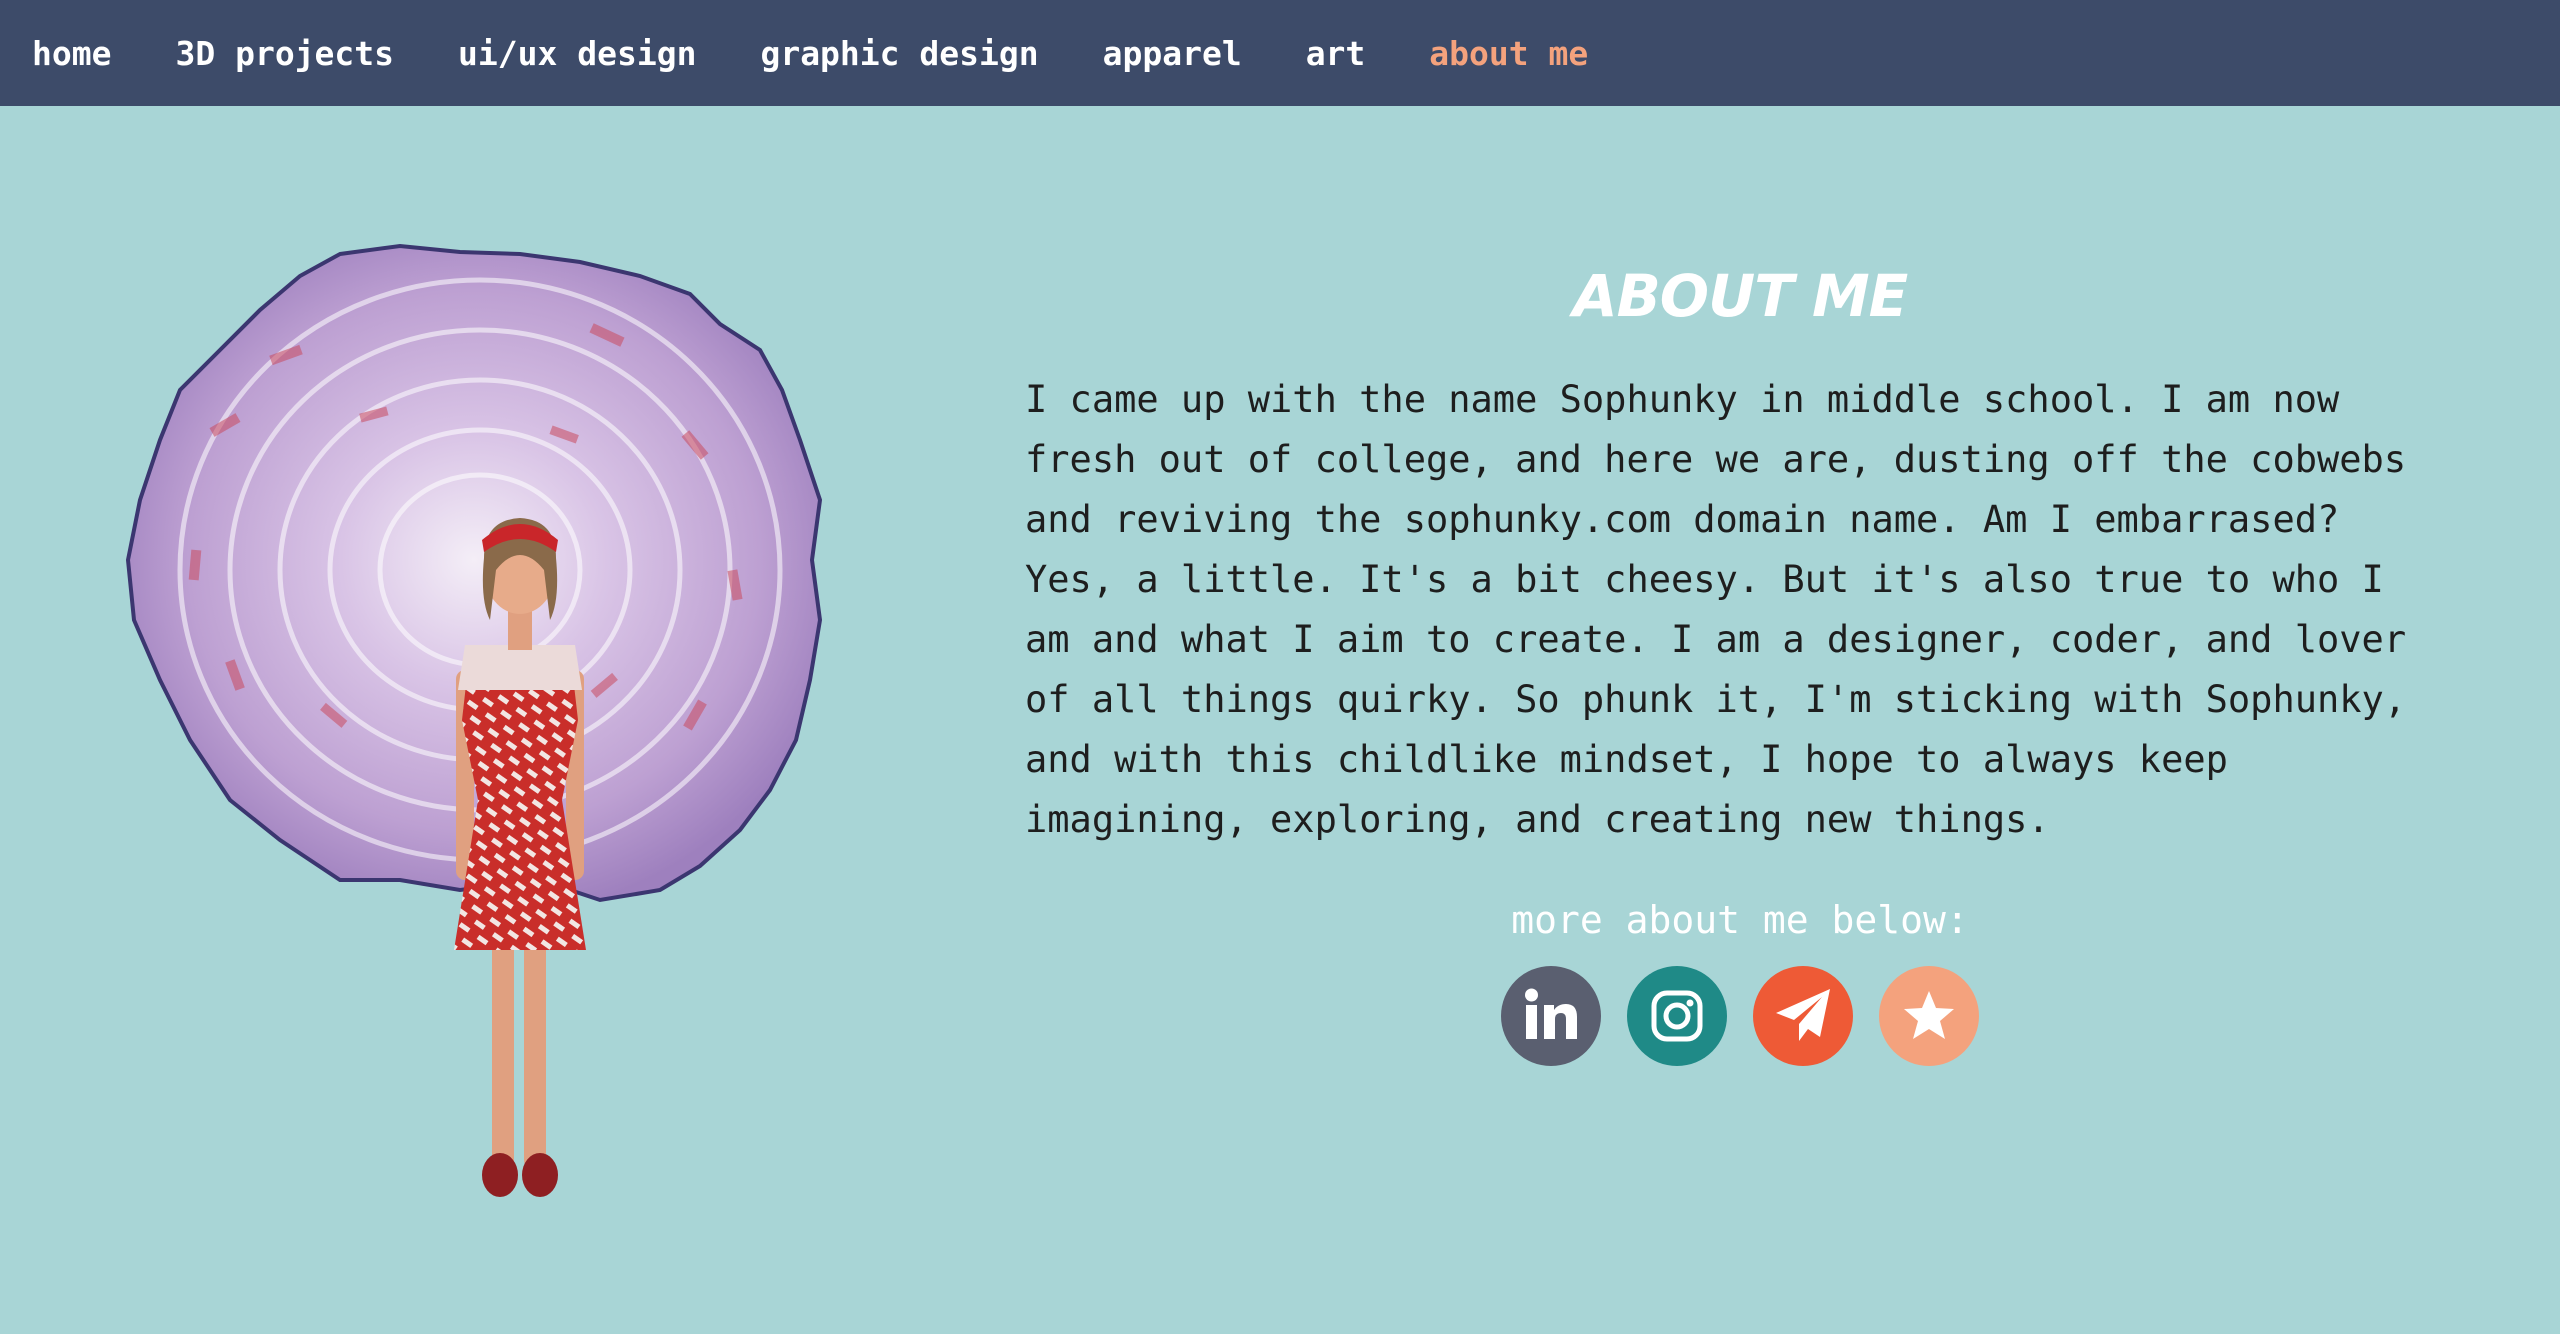 The width and height of the screenshot is (2560, 1334). What do you see at coordinates (899, 53) in the screenshot?
I see `nav-graphic-design: graphic design` at bounding box center [899, 53].